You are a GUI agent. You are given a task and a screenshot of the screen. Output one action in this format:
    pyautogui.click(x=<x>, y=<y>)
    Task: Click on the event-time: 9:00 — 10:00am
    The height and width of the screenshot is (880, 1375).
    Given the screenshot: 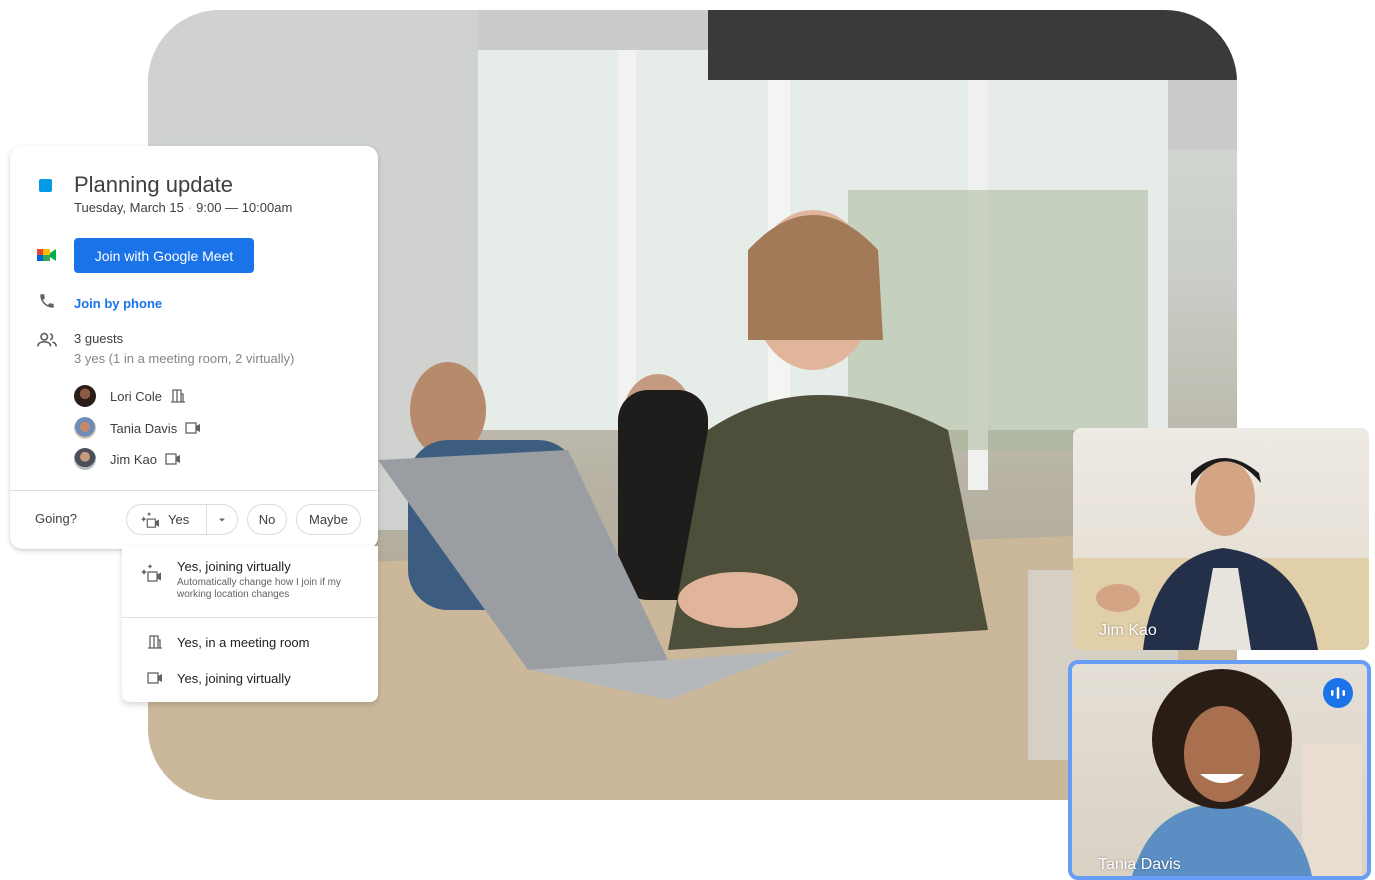 What is the action you would take?
    pyautogui.click(x=244, y=207)
    